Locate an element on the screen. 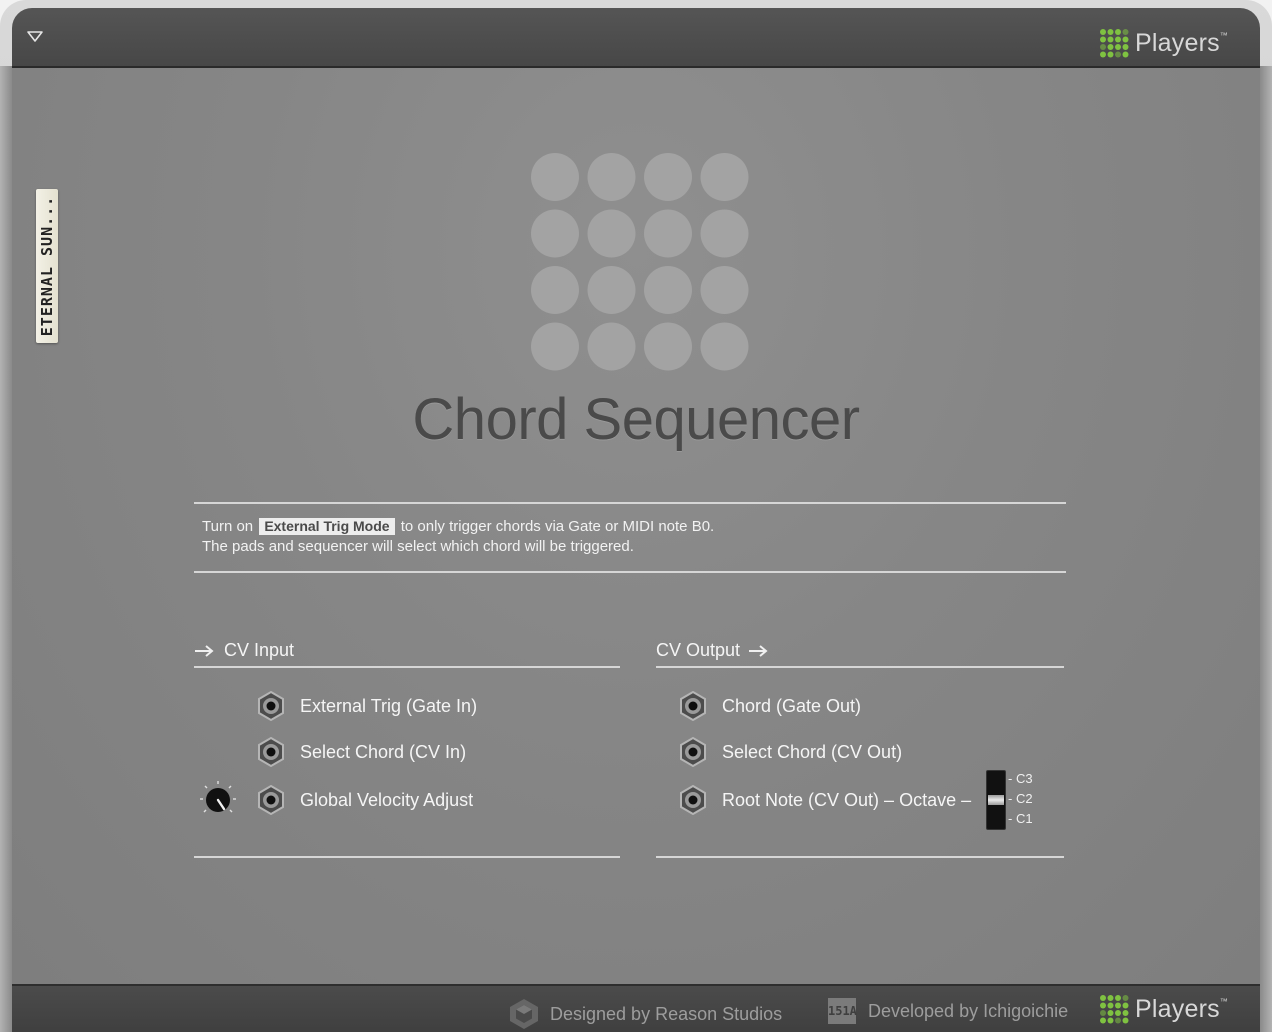 This screenshot has width=1272, height=1032. cv-output-header: CV Output is located at coordinates (713, 650).